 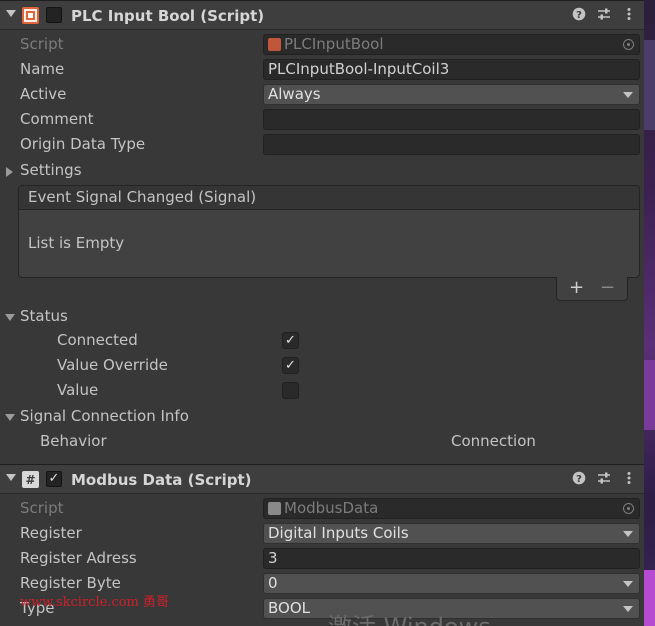 What do you see at coordinates (576, 287) in the screenshot?
I see `add-event-button: +` at bounding box center [576, 287].